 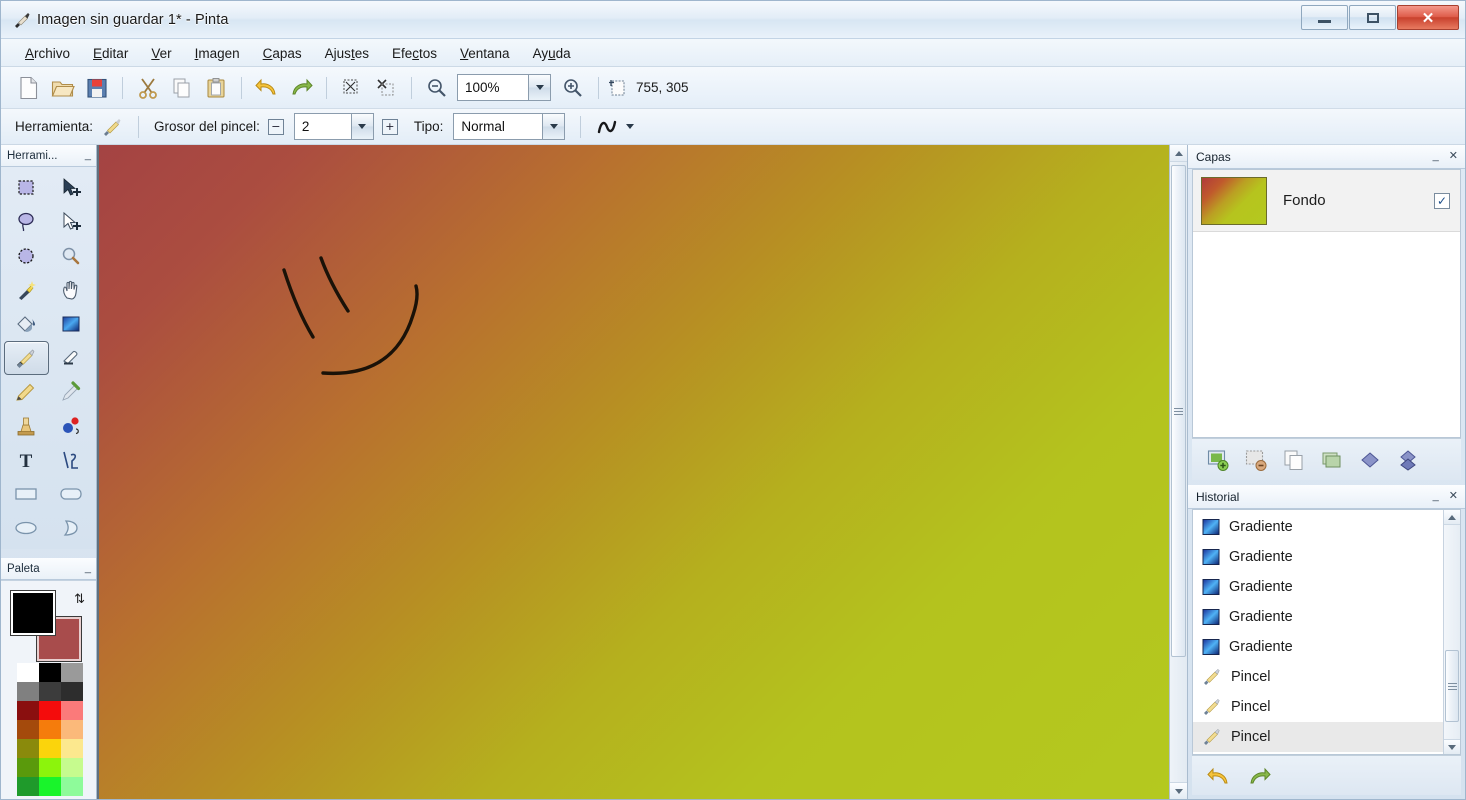 I want to click on blend-type-dropdown-arrow, so click(x=554, y=126).